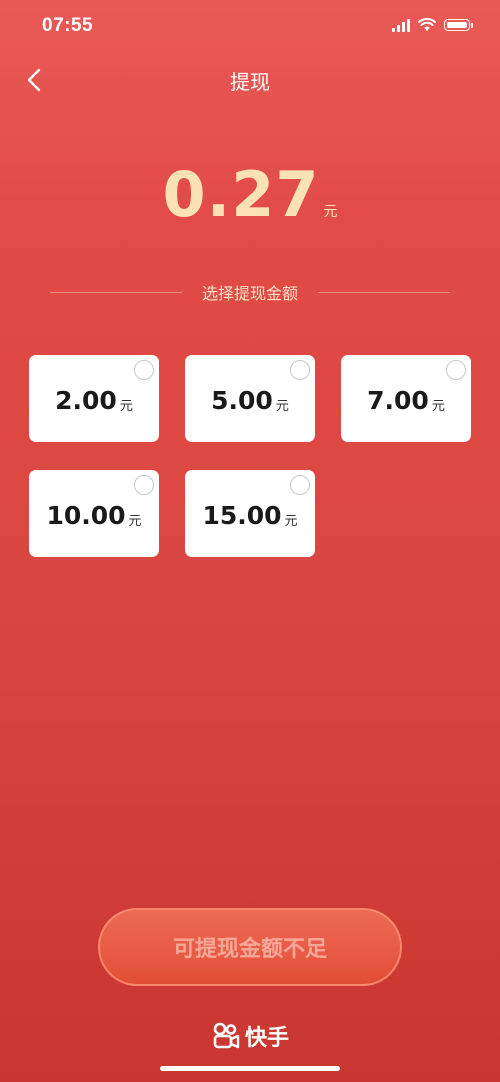 The image size is (500, 1082). I want to click on home-indicator, so click(250, 1068).